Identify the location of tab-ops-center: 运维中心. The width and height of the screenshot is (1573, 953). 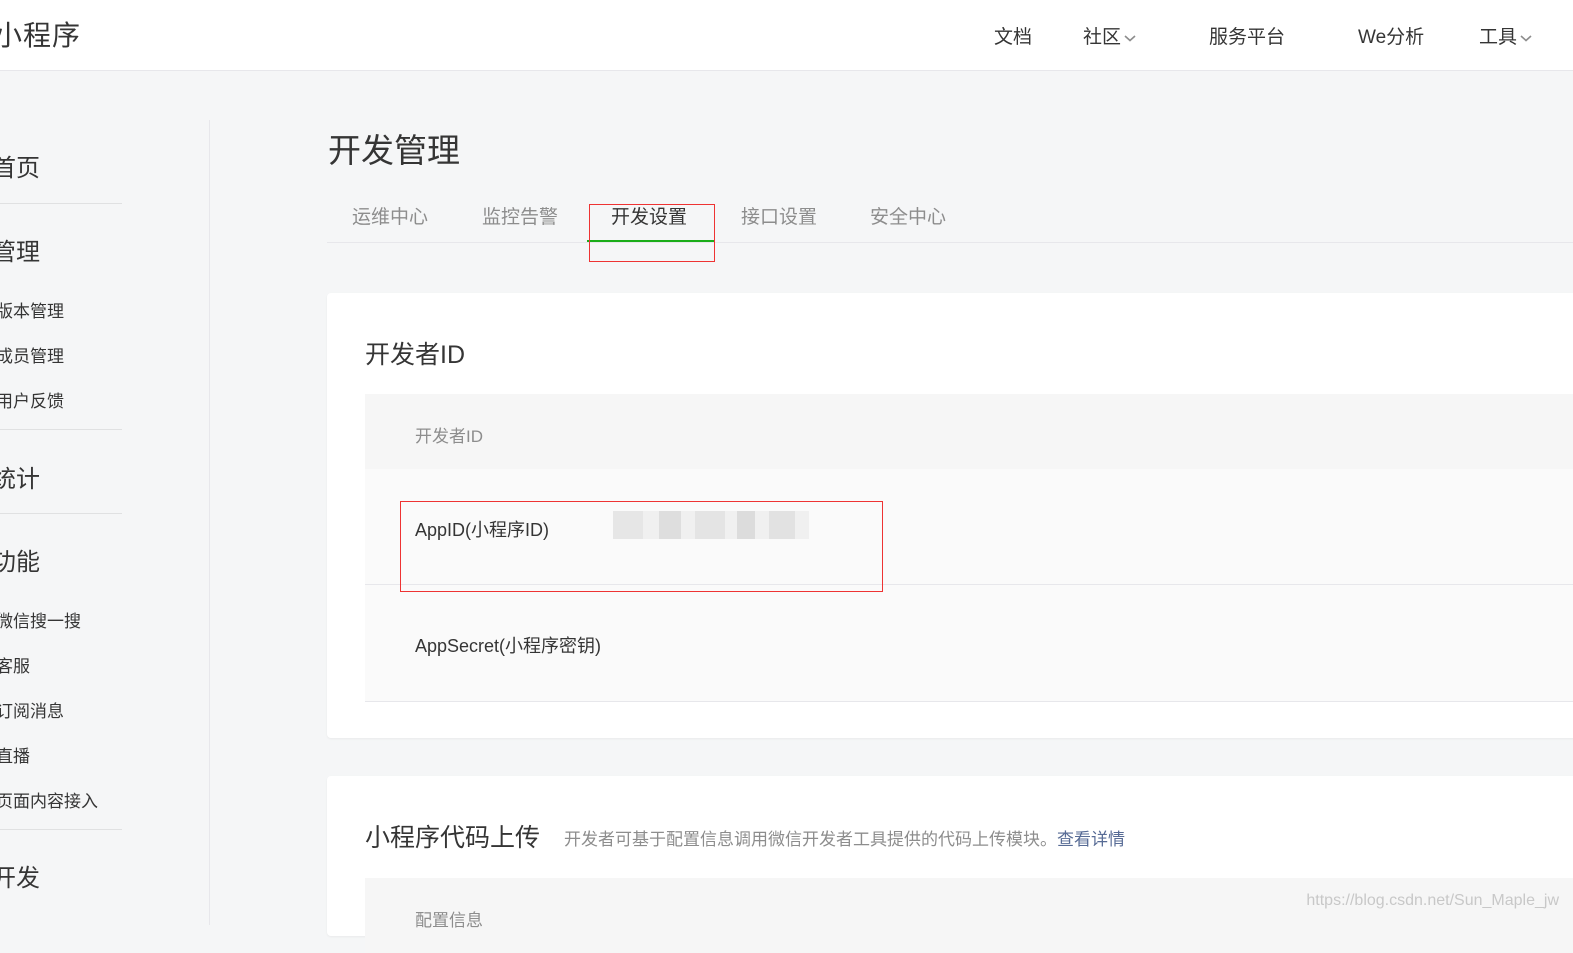
(390, 215).